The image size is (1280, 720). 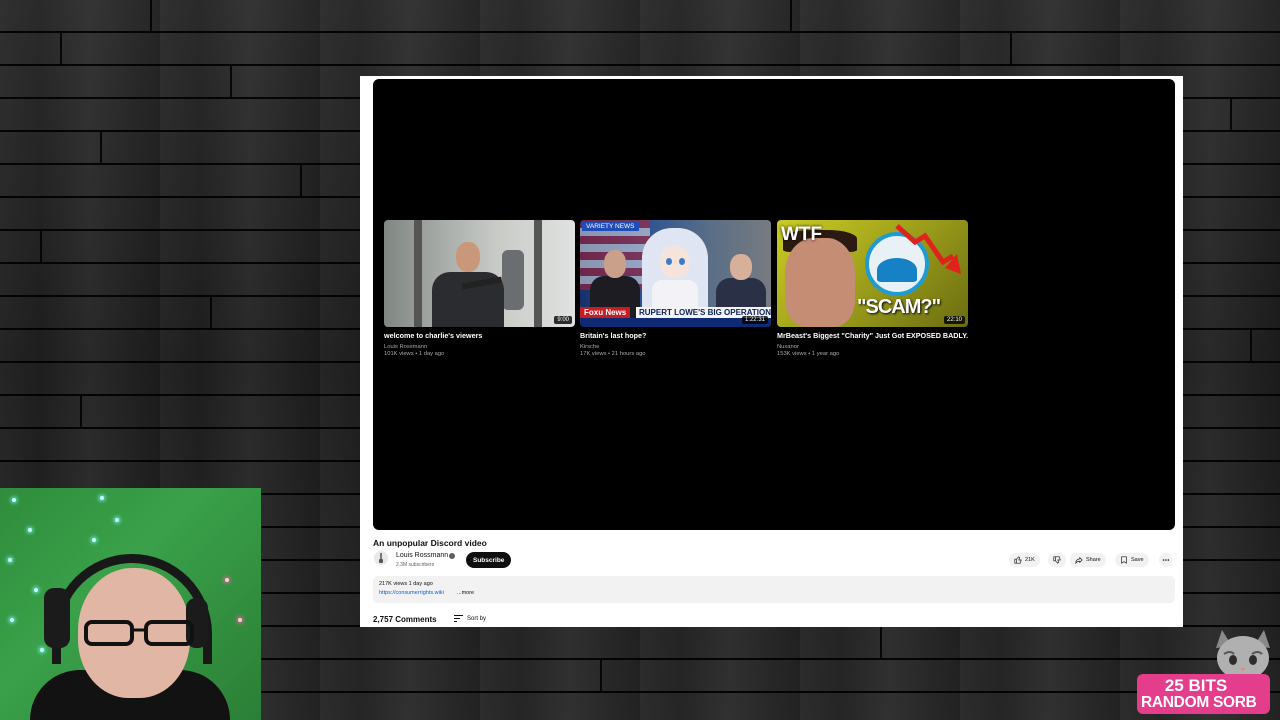 I want to click on thumbnail-text: "SCAM?", so click(x=899, y=307).